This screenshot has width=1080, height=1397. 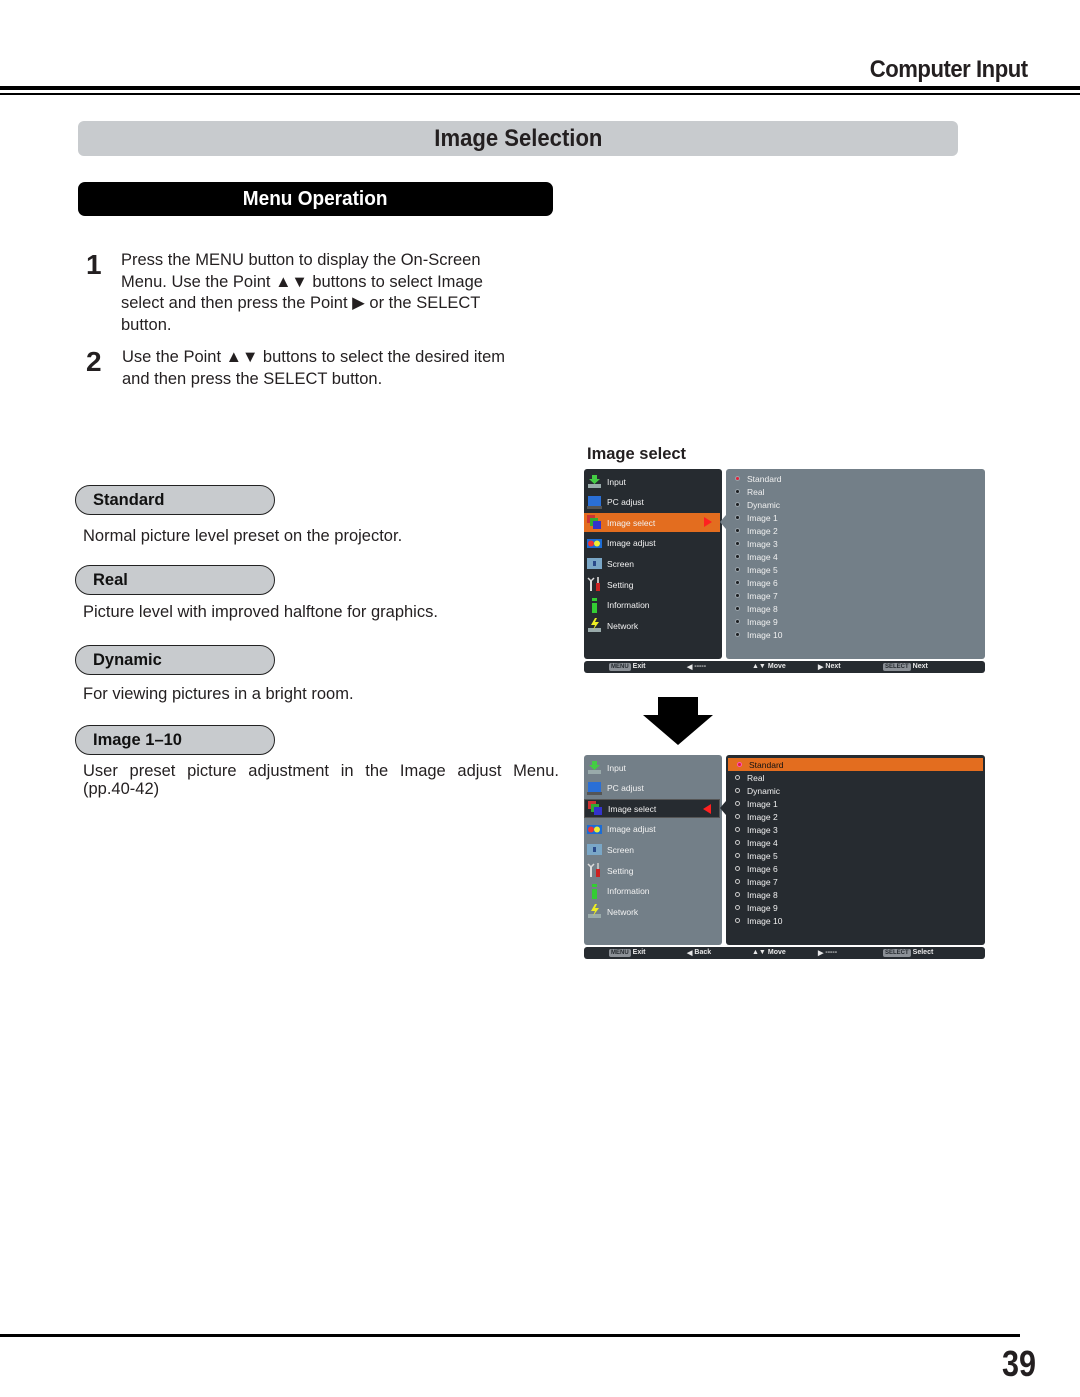 What do you see at coordinates (690, 667) in the screenshot?
I see `guide-key-icon: ◀` at bounding box center [690, 667].